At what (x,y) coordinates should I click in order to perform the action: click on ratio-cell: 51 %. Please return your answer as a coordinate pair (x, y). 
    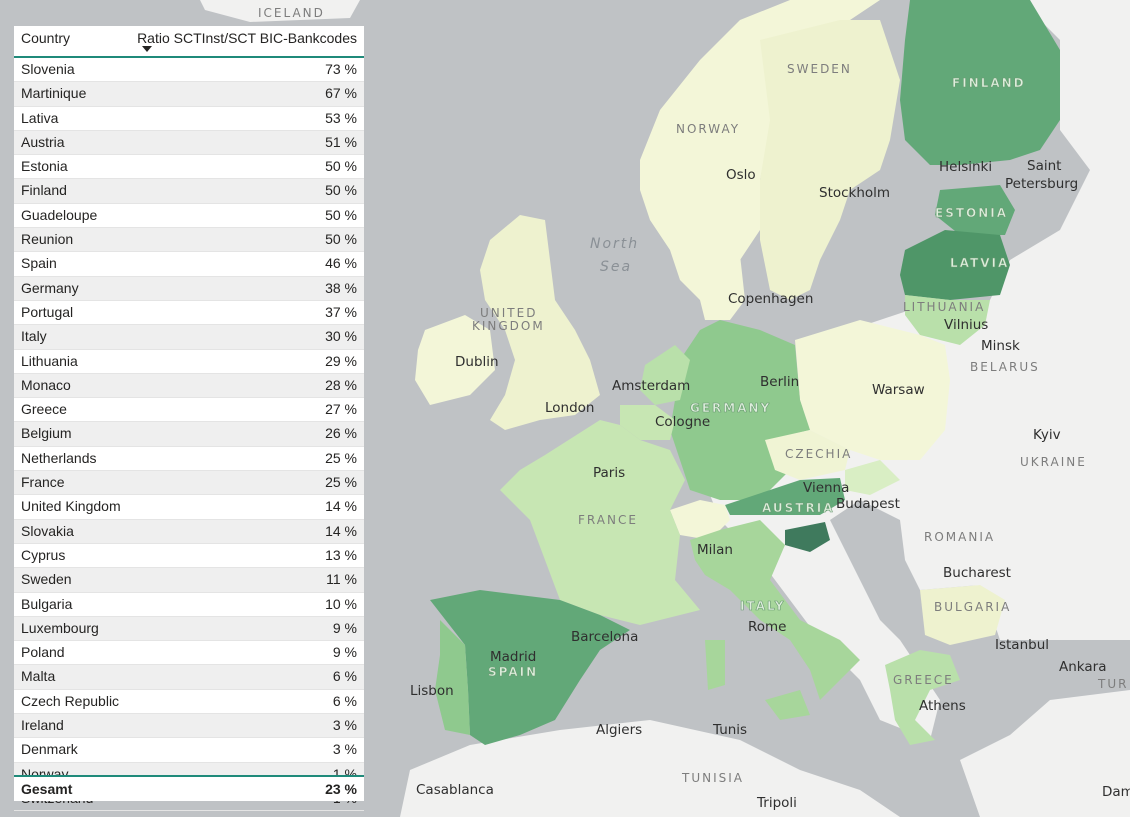
    Looking at the image, I should click on (341, 141).